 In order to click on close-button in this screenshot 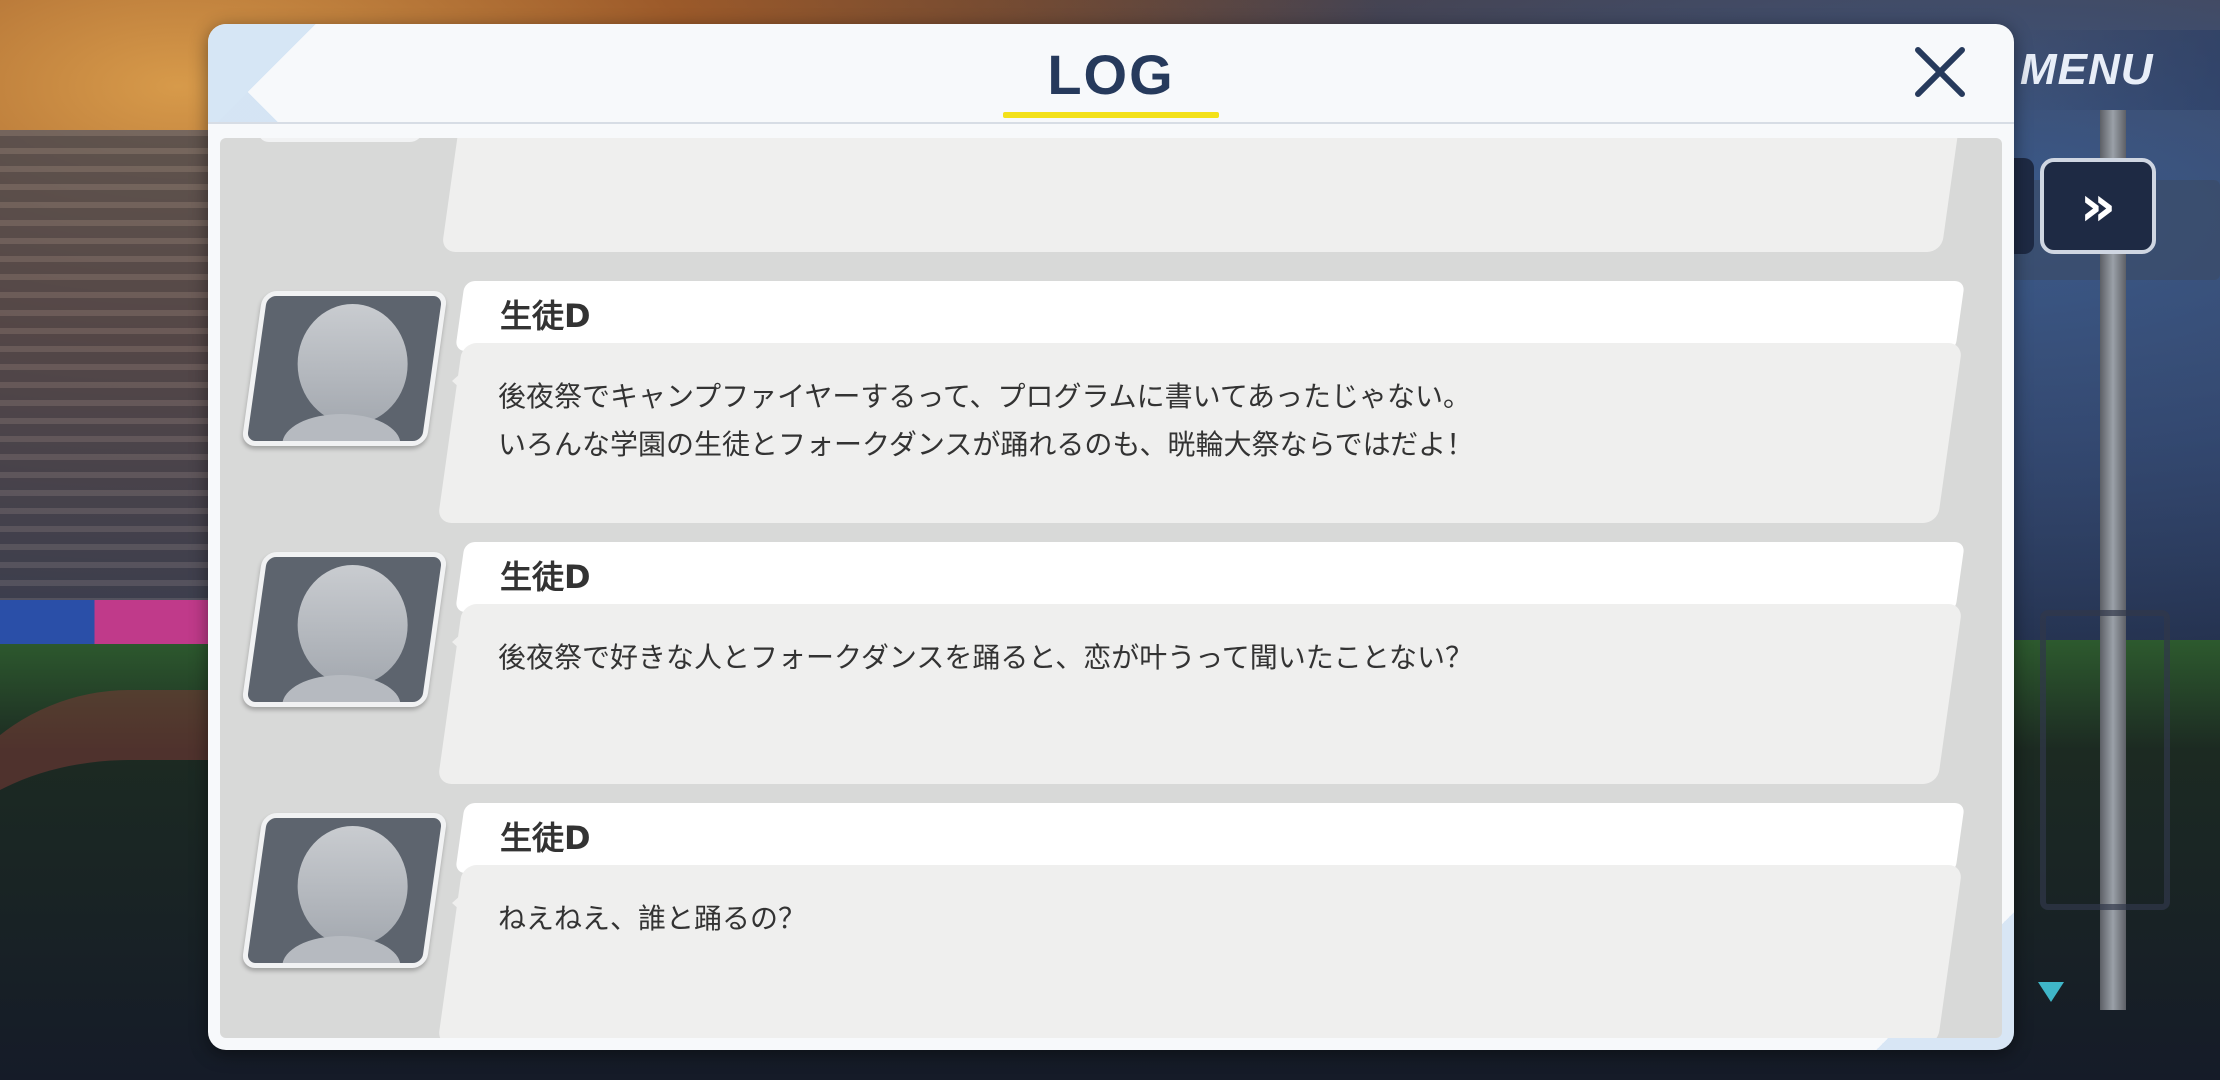, I will do `click(1940, 72)`.